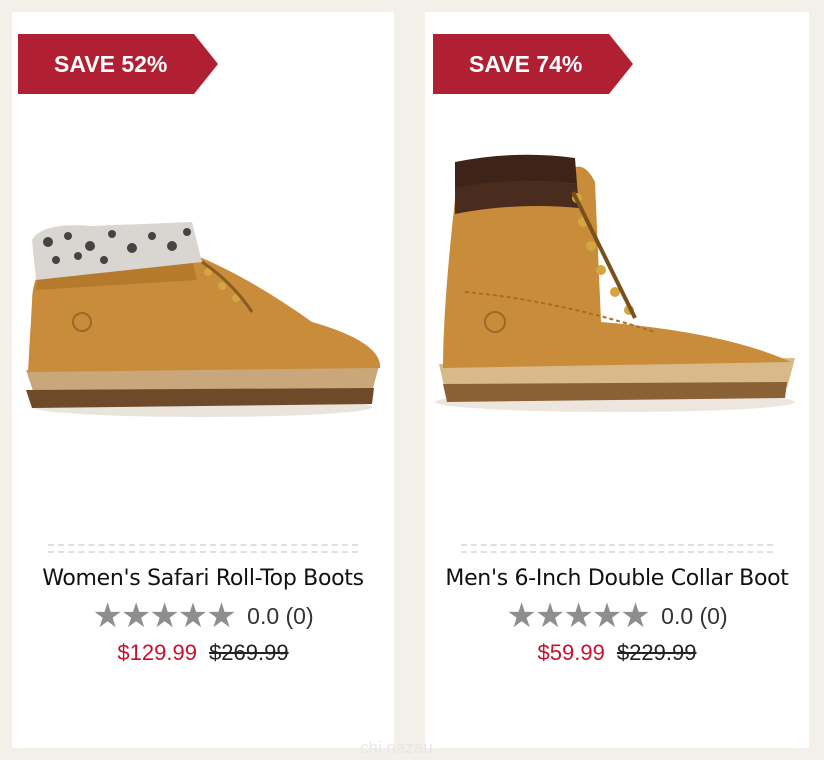  What do you see at coordinates (118, 64) in the screenshot?
I see `discount-badge: SAVE 52%` at bounding box center [118, 64].